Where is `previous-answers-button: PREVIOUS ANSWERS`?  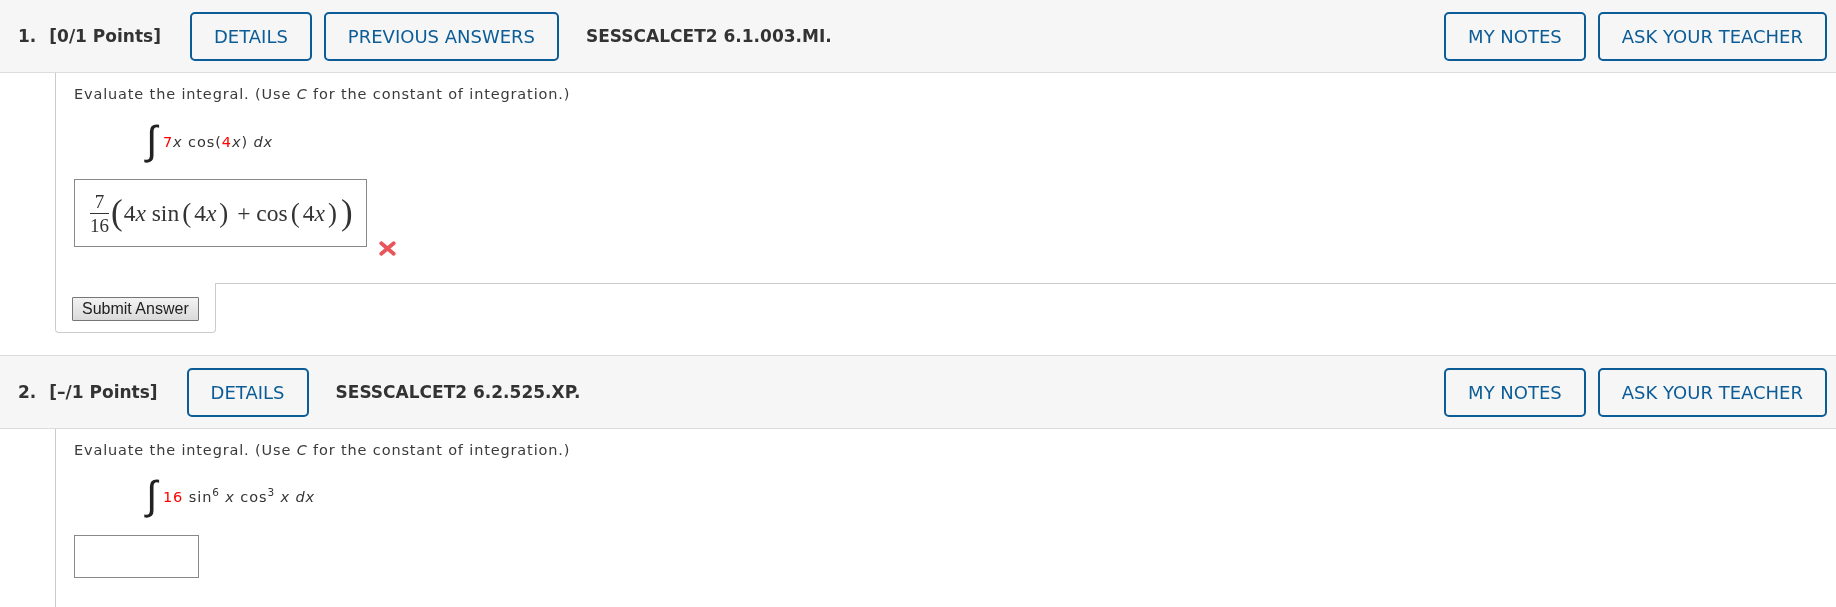 previous-answers-button: PREVIOUS ANSWERS is located at coordinates (441, 36).